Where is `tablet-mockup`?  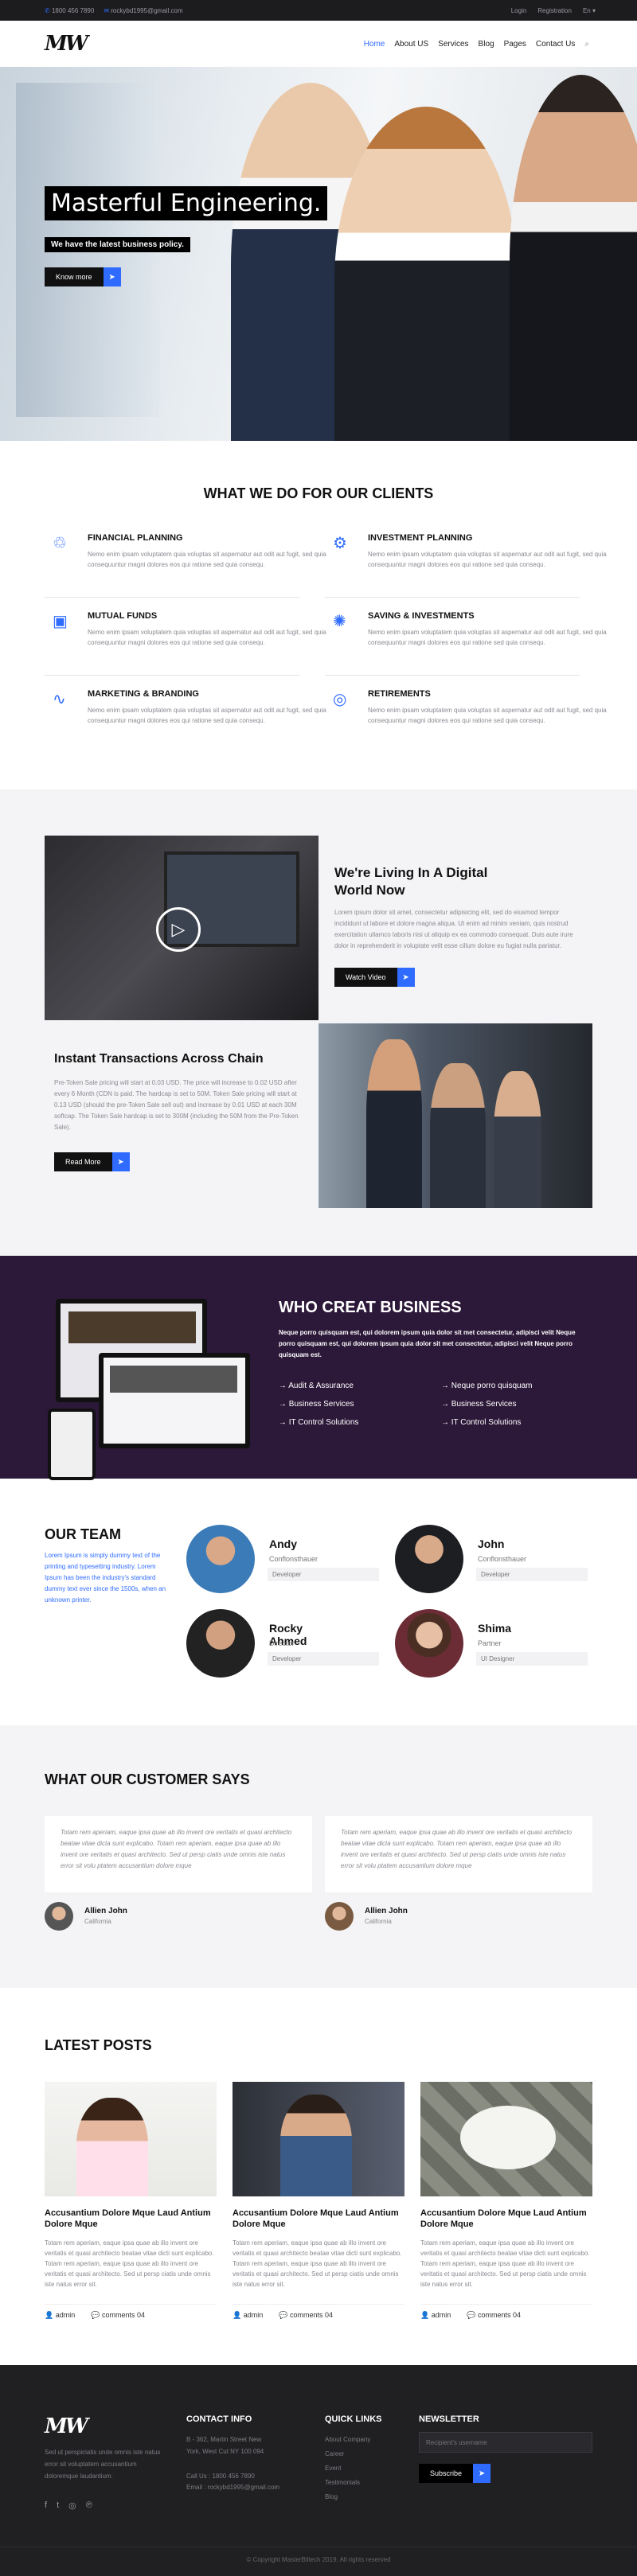 tablet-mockup is located at coordinates (72, 1444).